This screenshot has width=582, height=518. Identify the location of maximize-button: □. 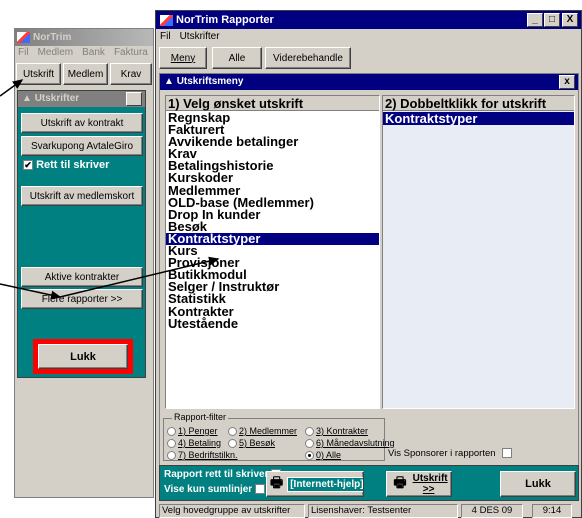
(552, 20).